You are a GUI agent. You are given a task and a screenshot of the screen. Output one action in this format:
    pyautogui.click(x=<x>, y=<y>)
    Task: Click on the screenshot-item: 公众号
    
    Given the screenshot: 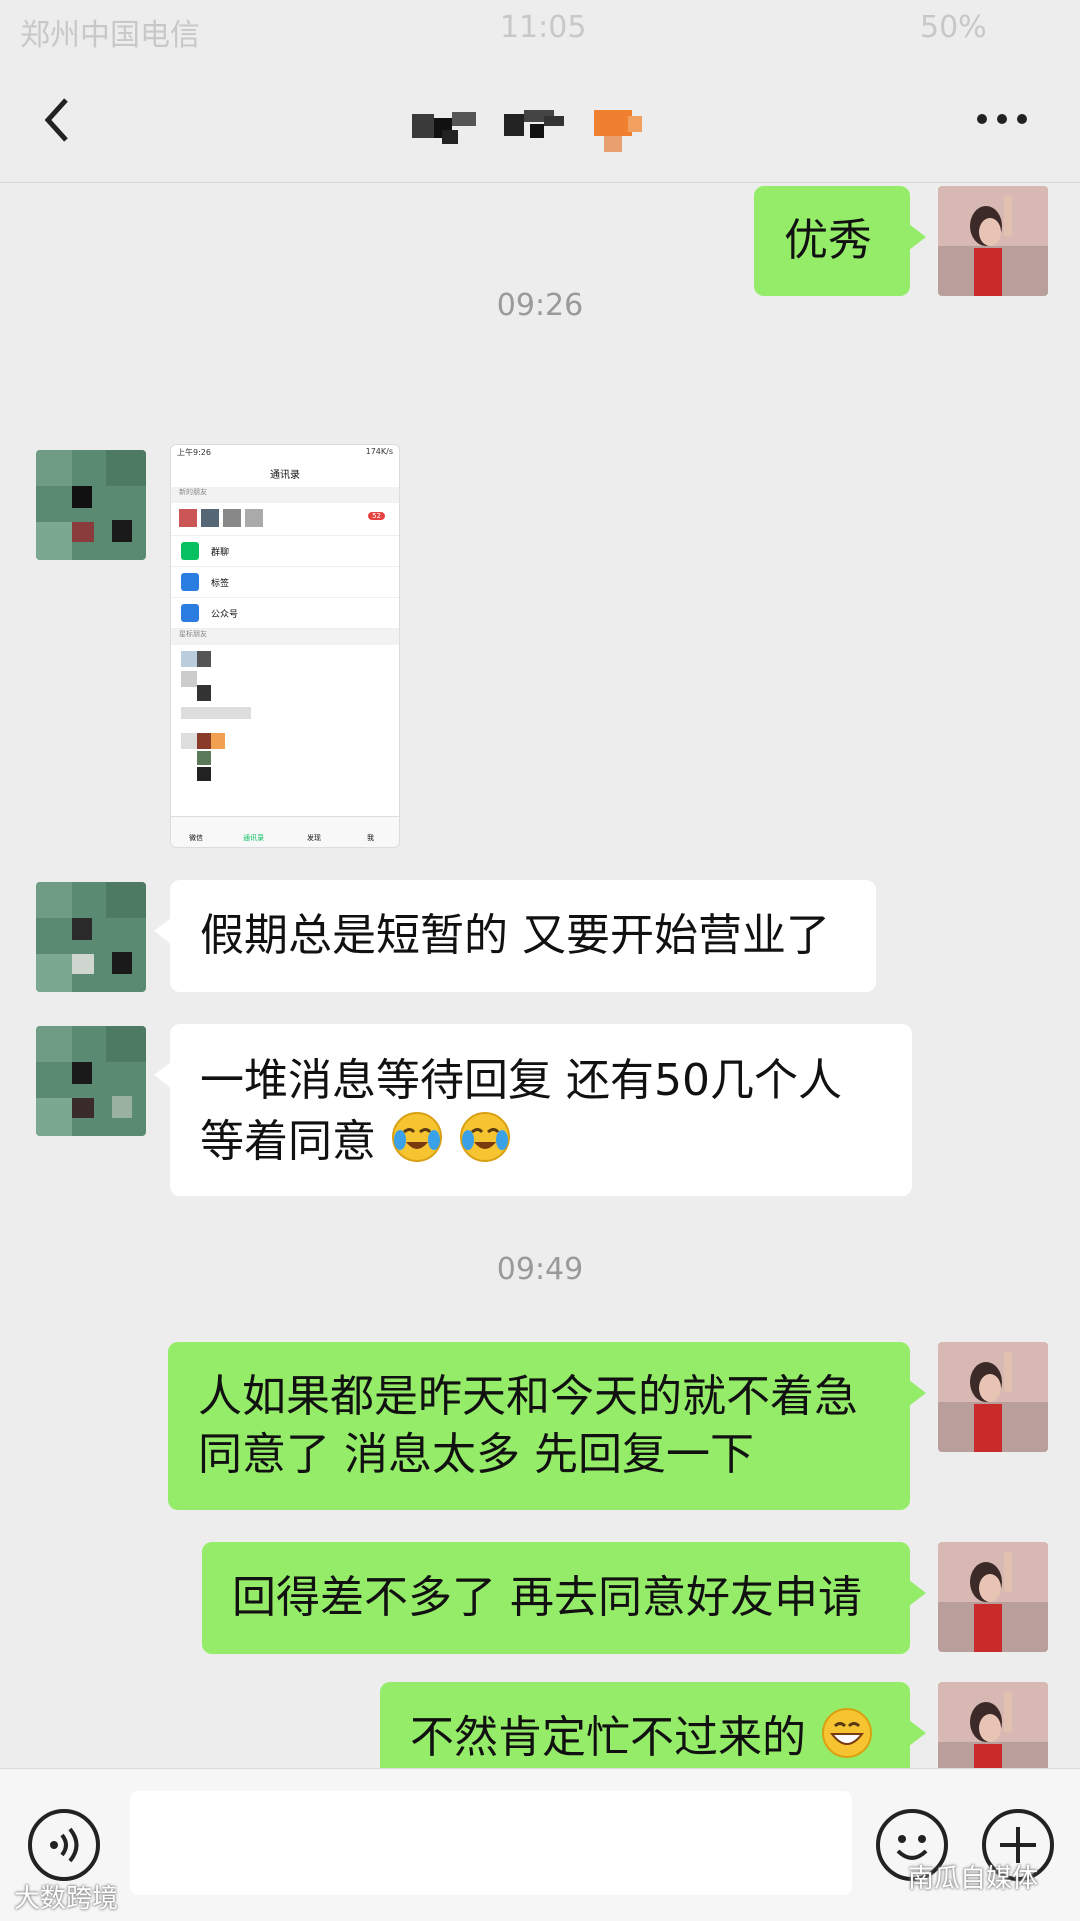 What is the action you would take?
    pyautogui.click(x=285, y=613)
    